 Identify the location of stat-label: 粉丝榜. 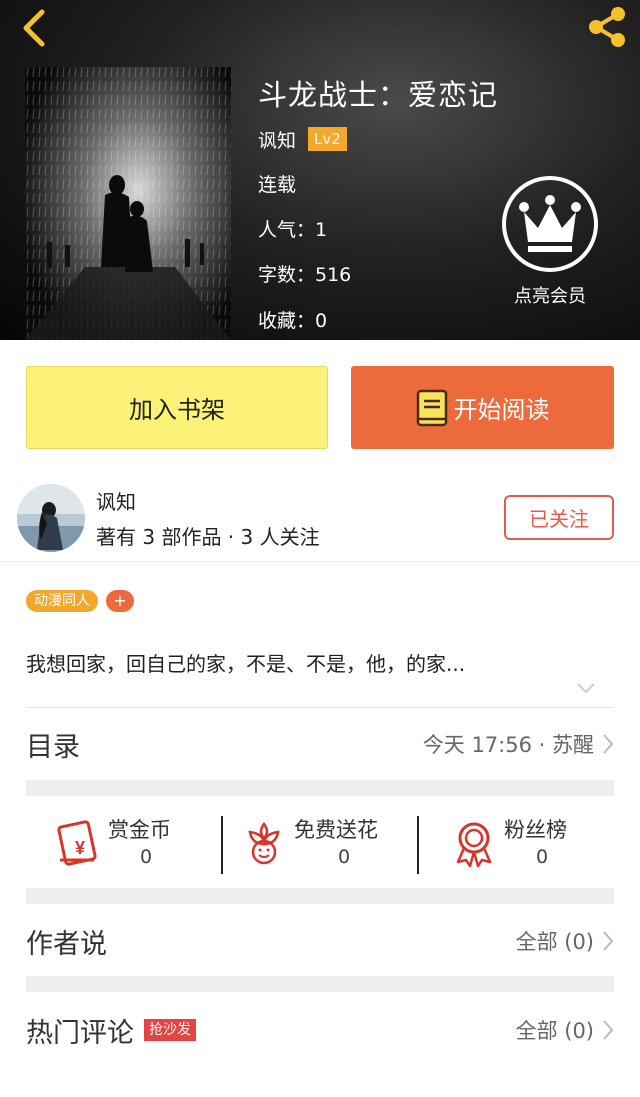
(535, 830).